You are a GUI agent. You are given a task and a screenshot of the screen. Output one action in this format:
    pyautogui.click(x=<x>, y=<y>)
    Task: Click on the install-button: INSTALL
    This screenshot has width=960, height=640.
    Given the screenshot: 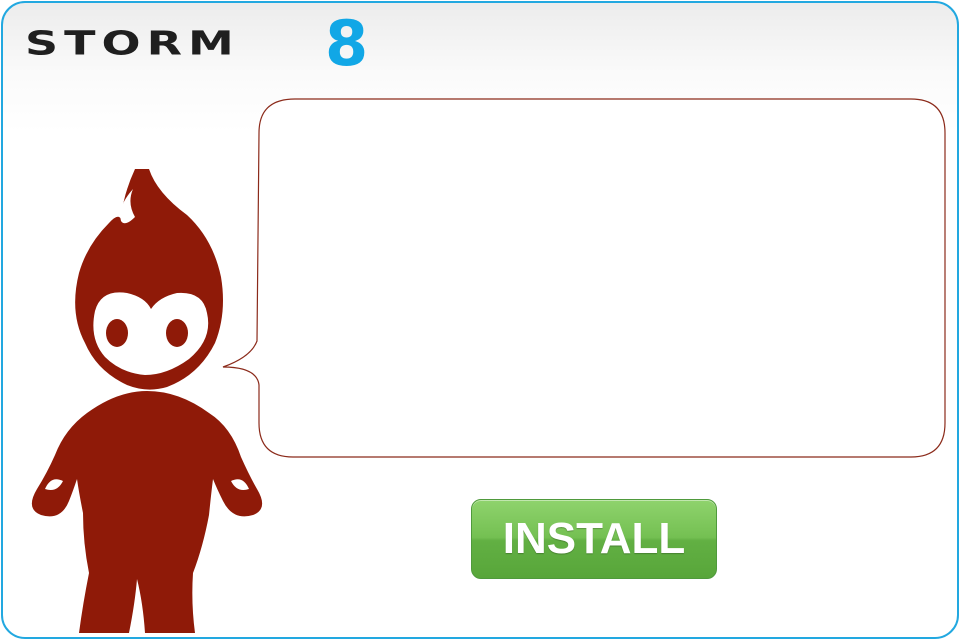 What is the action you would take?
    pyautogui.click(x=594, y=539)
    